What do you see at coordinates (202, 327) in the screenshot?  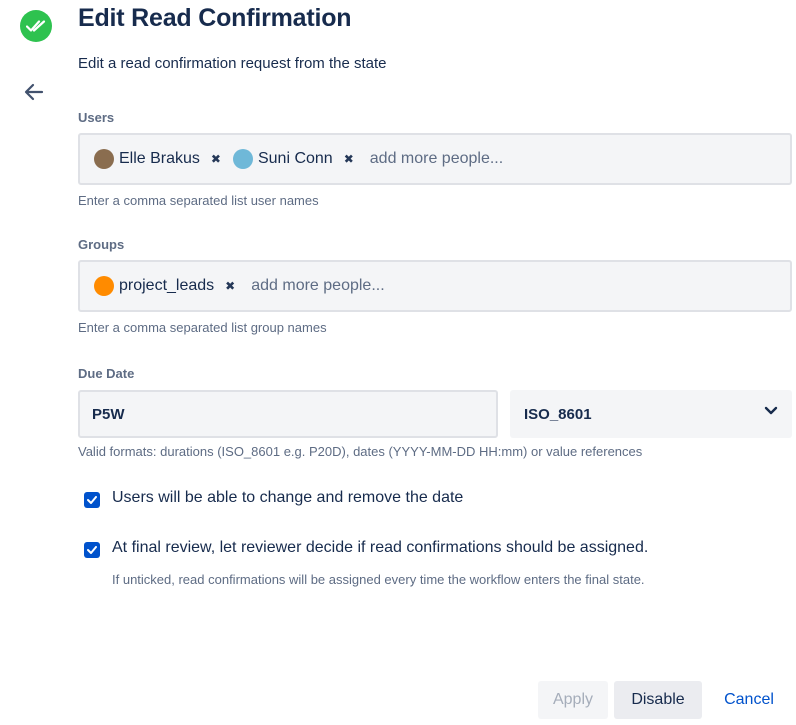 I see `groups-help: Enter a comma separated list group names` at bounding box center [202, 327].